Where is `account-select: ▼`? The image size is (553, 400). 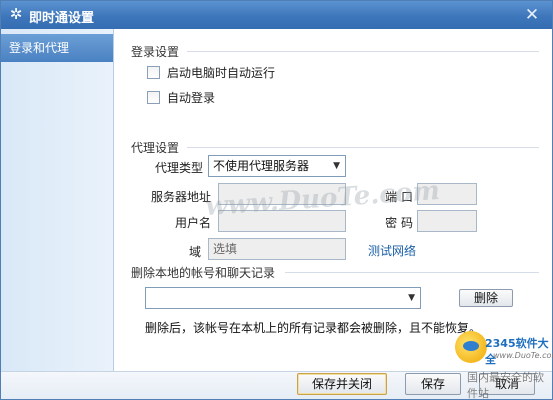 account-select: ▼ is located at coordinates (283, 298).